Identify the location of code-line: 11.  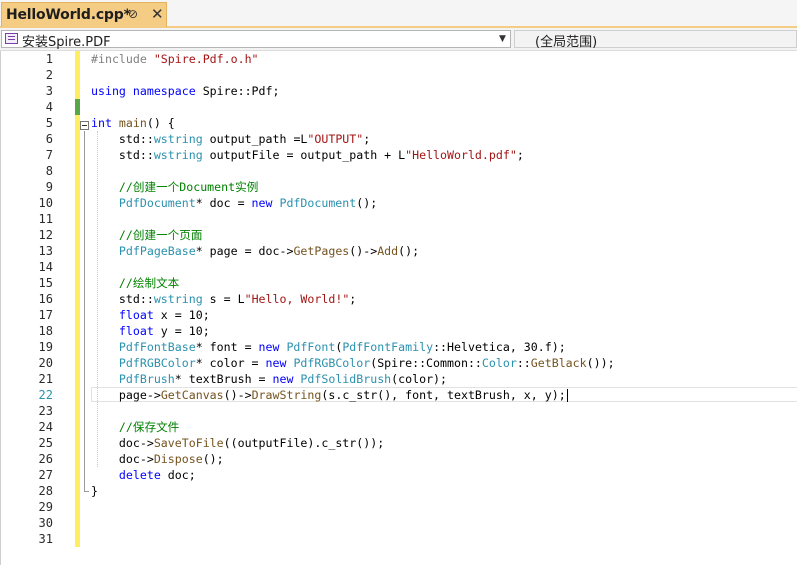
(399, 219).